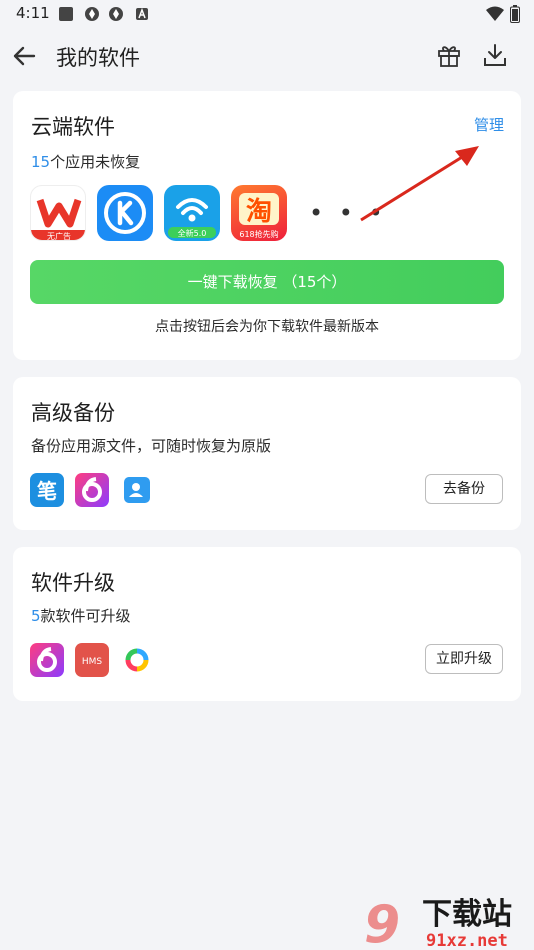 The height and width of the screenshot is (950, 534). Describe the element at coordinates (33, 13) in the screenshot. I see `clock: 4:11` at that location.